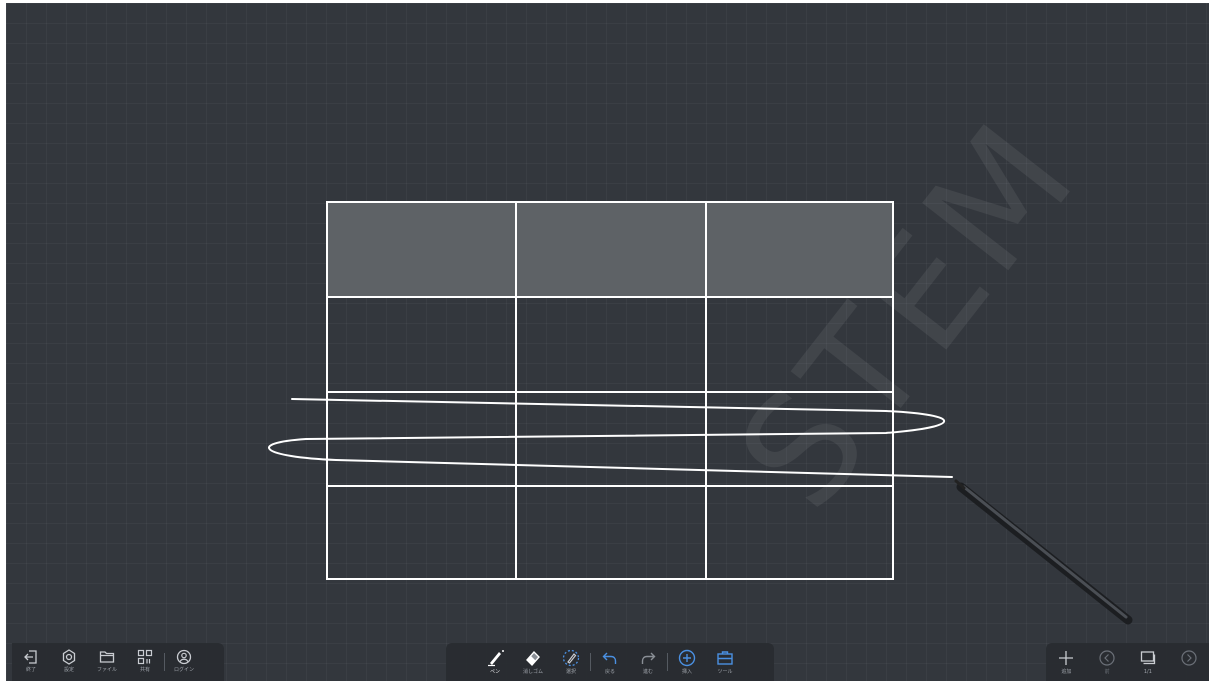  I want to click on login-button: ログイン, so click(184, 662).